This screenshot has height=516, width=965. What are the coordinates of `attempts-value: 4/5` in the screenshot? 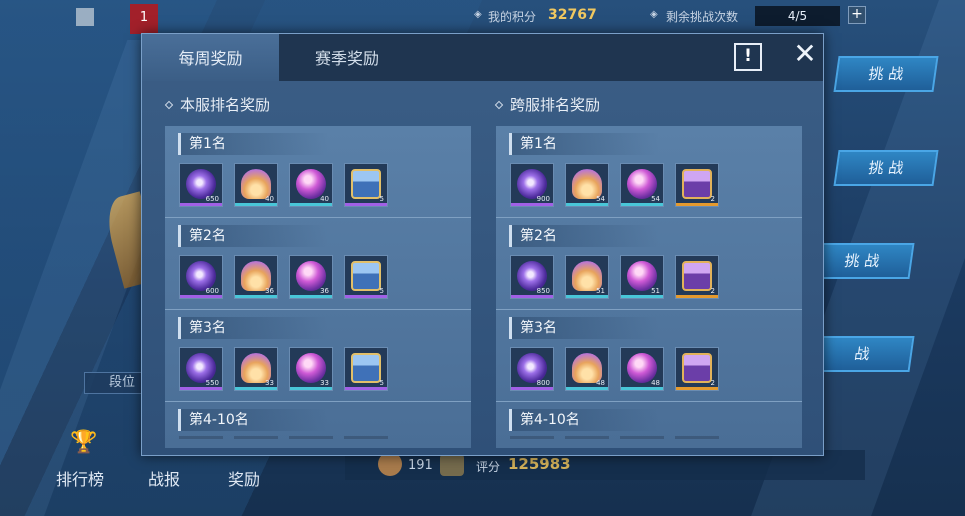 It's located at (797, 16).